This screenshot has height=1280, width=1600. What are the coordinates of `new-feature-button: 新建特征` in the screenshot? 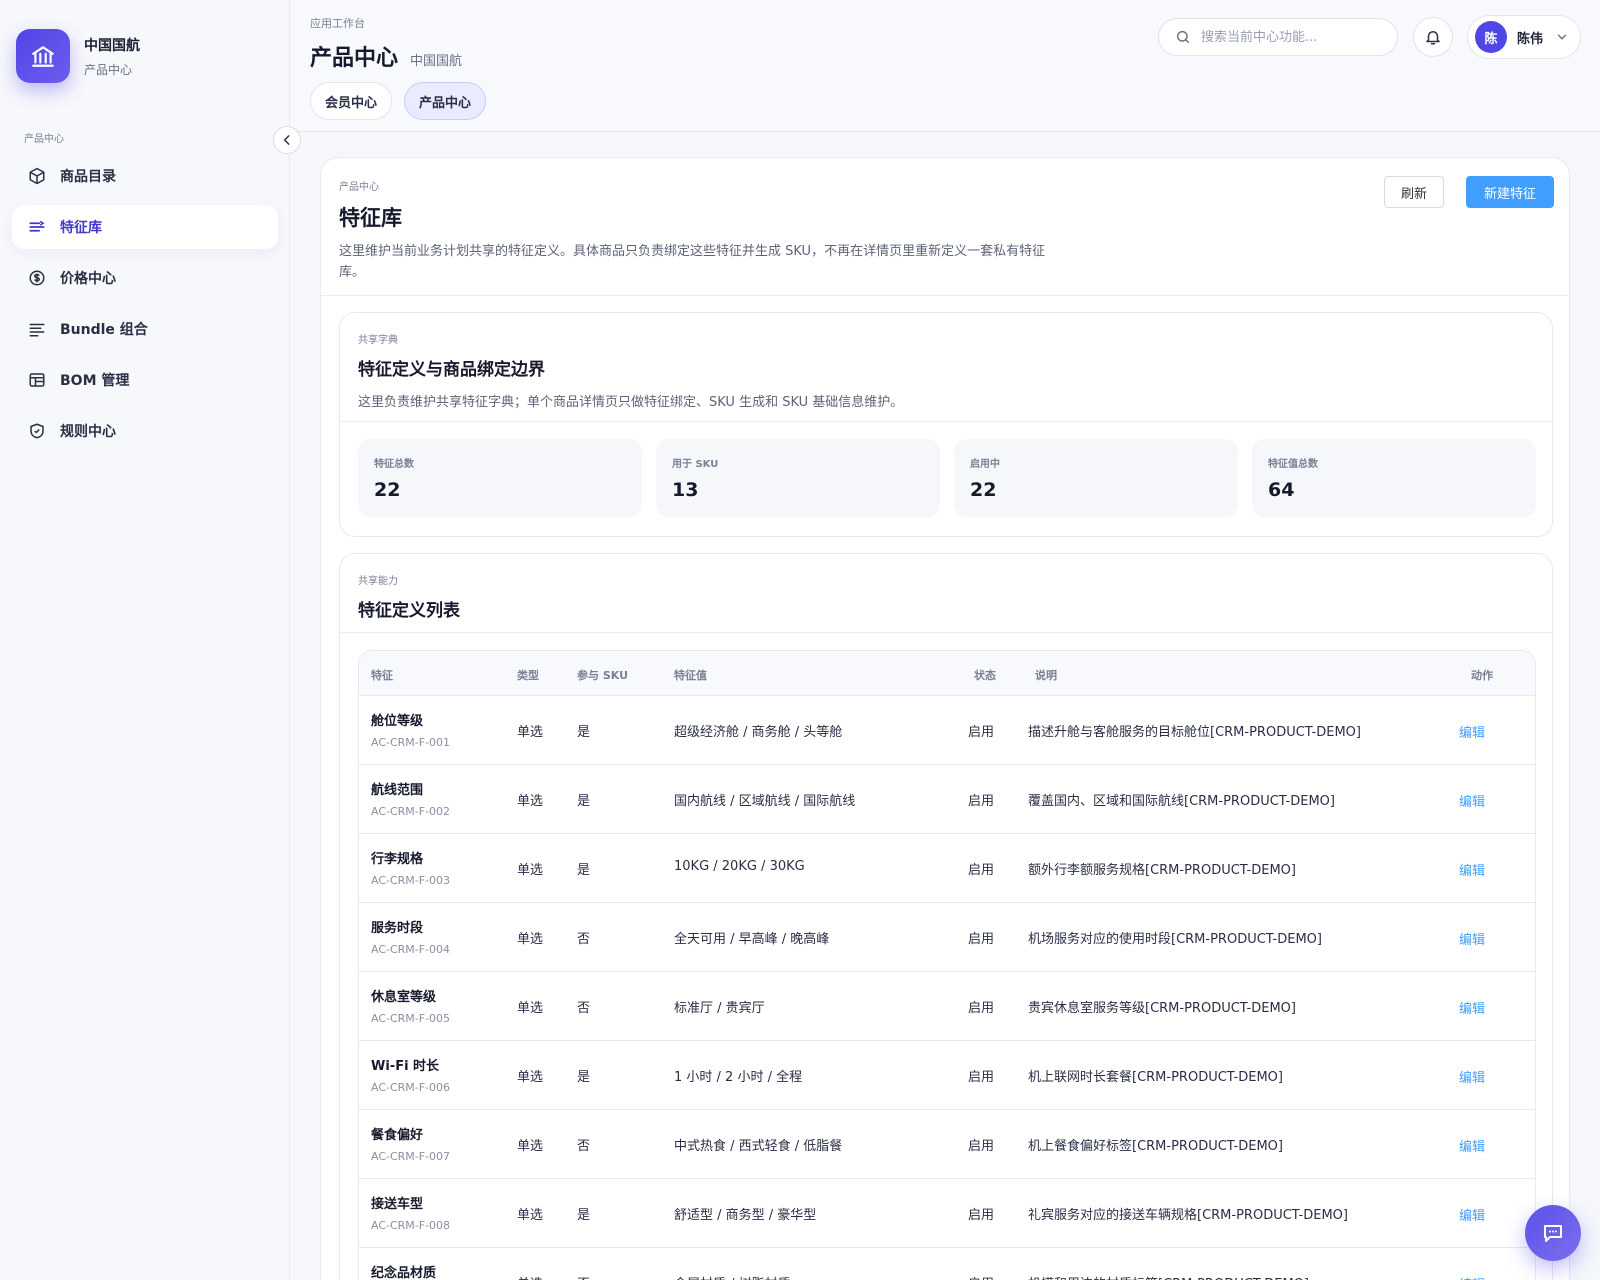 It's located at (1510, 192).